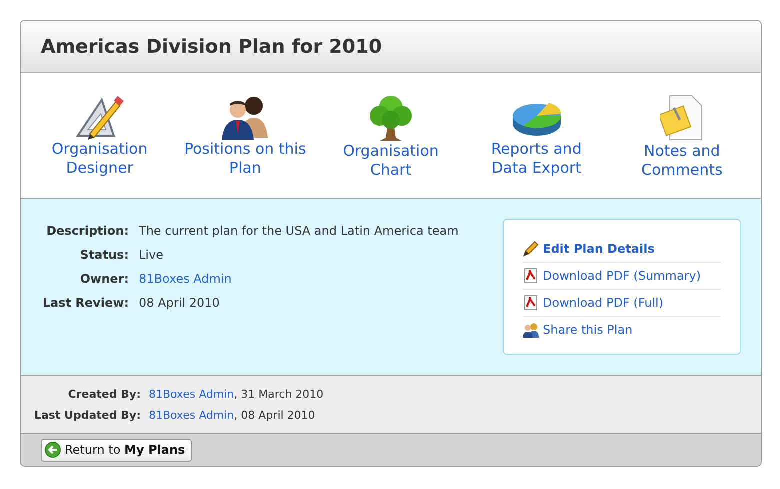  Describe the element at coordinates (682, 118) in the screenshot. I see `note-page-icon` at that location.